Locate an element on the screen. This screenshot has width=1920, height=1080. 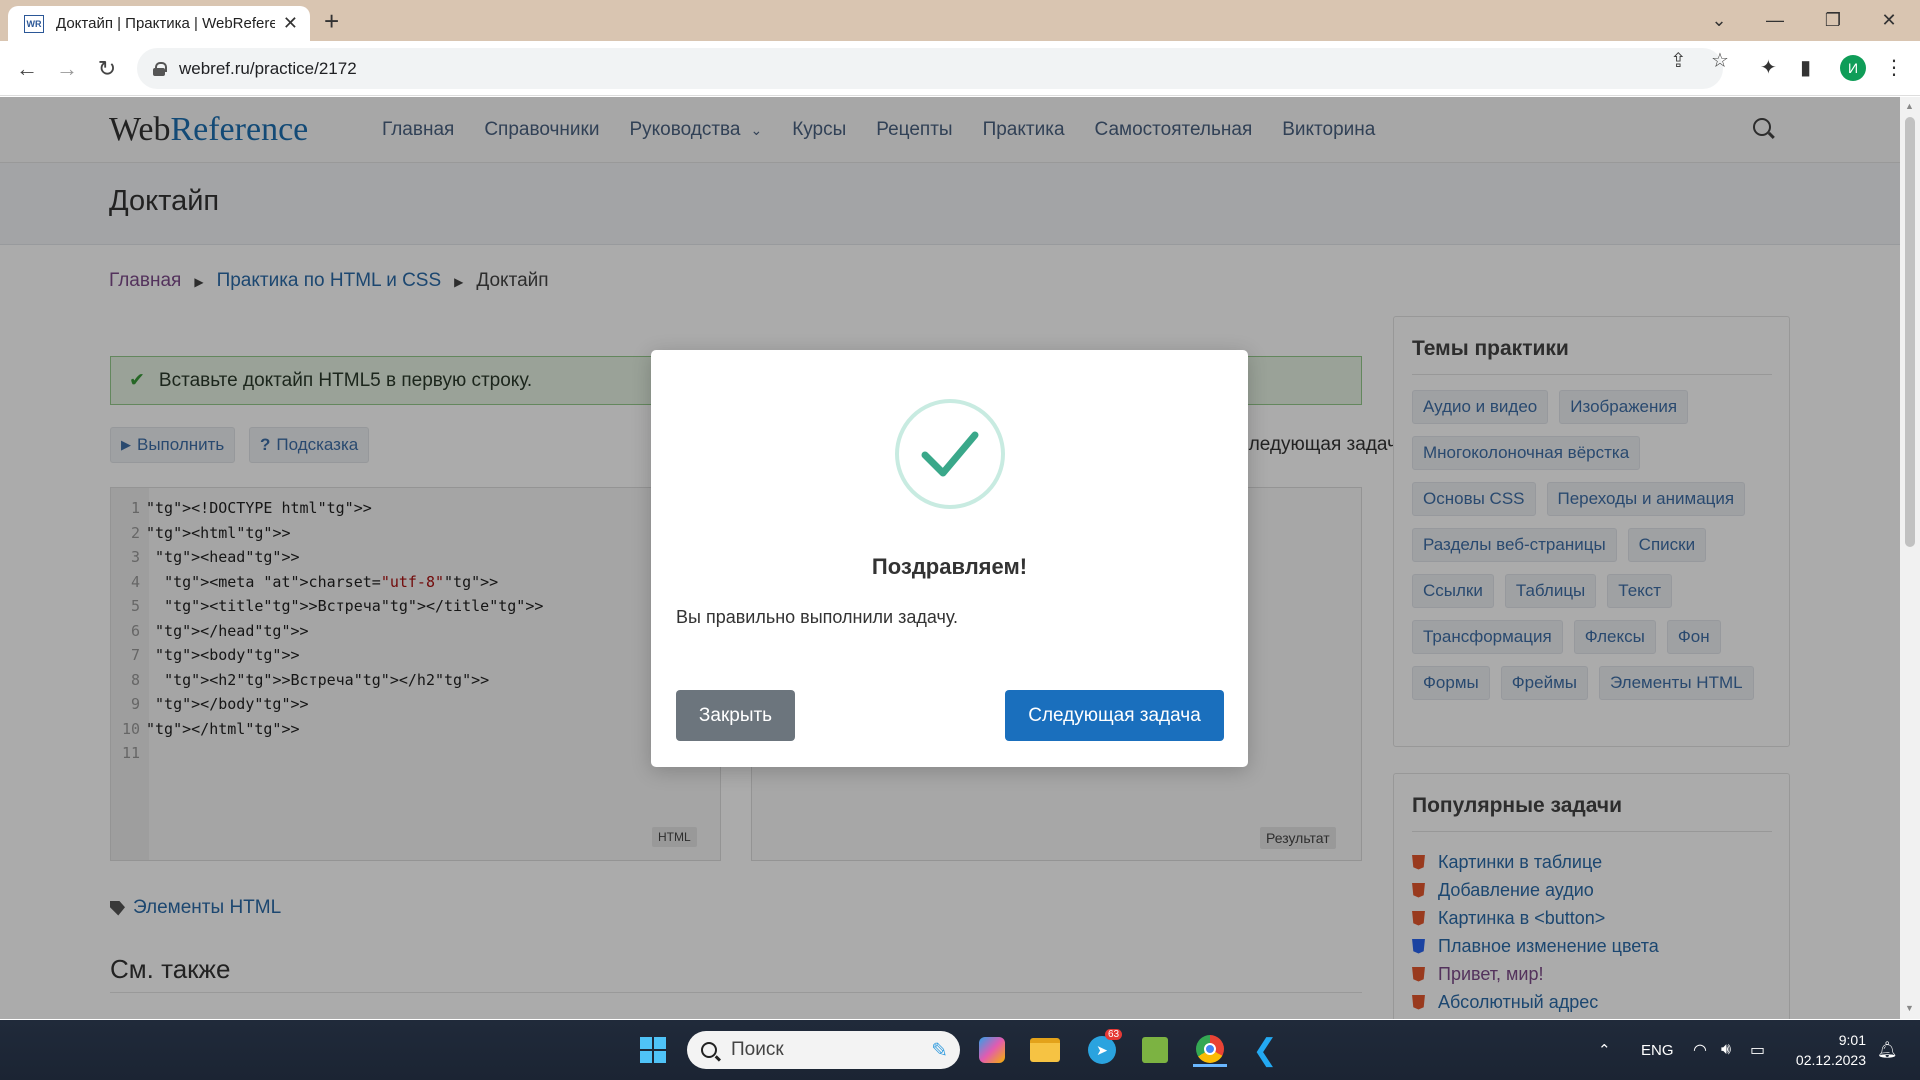
taskbar-search-placeholder: Поиск is located at coordinates (757, 1049).